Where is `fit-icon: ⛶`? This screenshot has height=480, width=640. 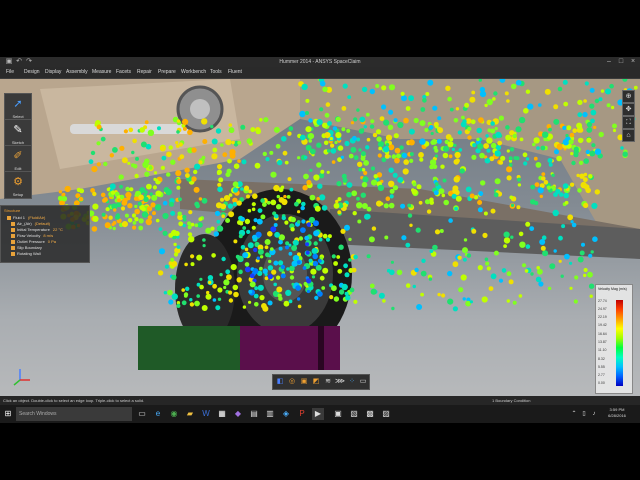
fit-icon: ⛶ is located at coordinates (628, 122).